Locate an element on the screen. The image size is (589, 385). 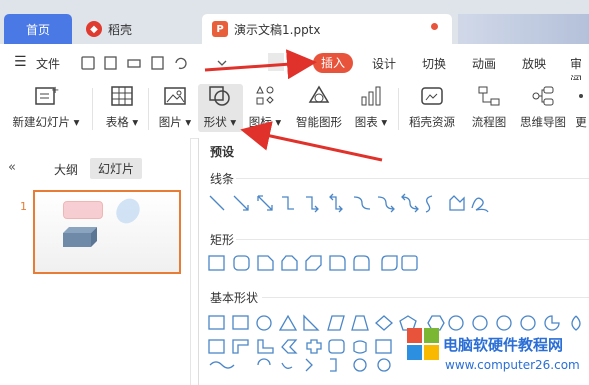
thumb-cube is located at coordinates (80, 237).